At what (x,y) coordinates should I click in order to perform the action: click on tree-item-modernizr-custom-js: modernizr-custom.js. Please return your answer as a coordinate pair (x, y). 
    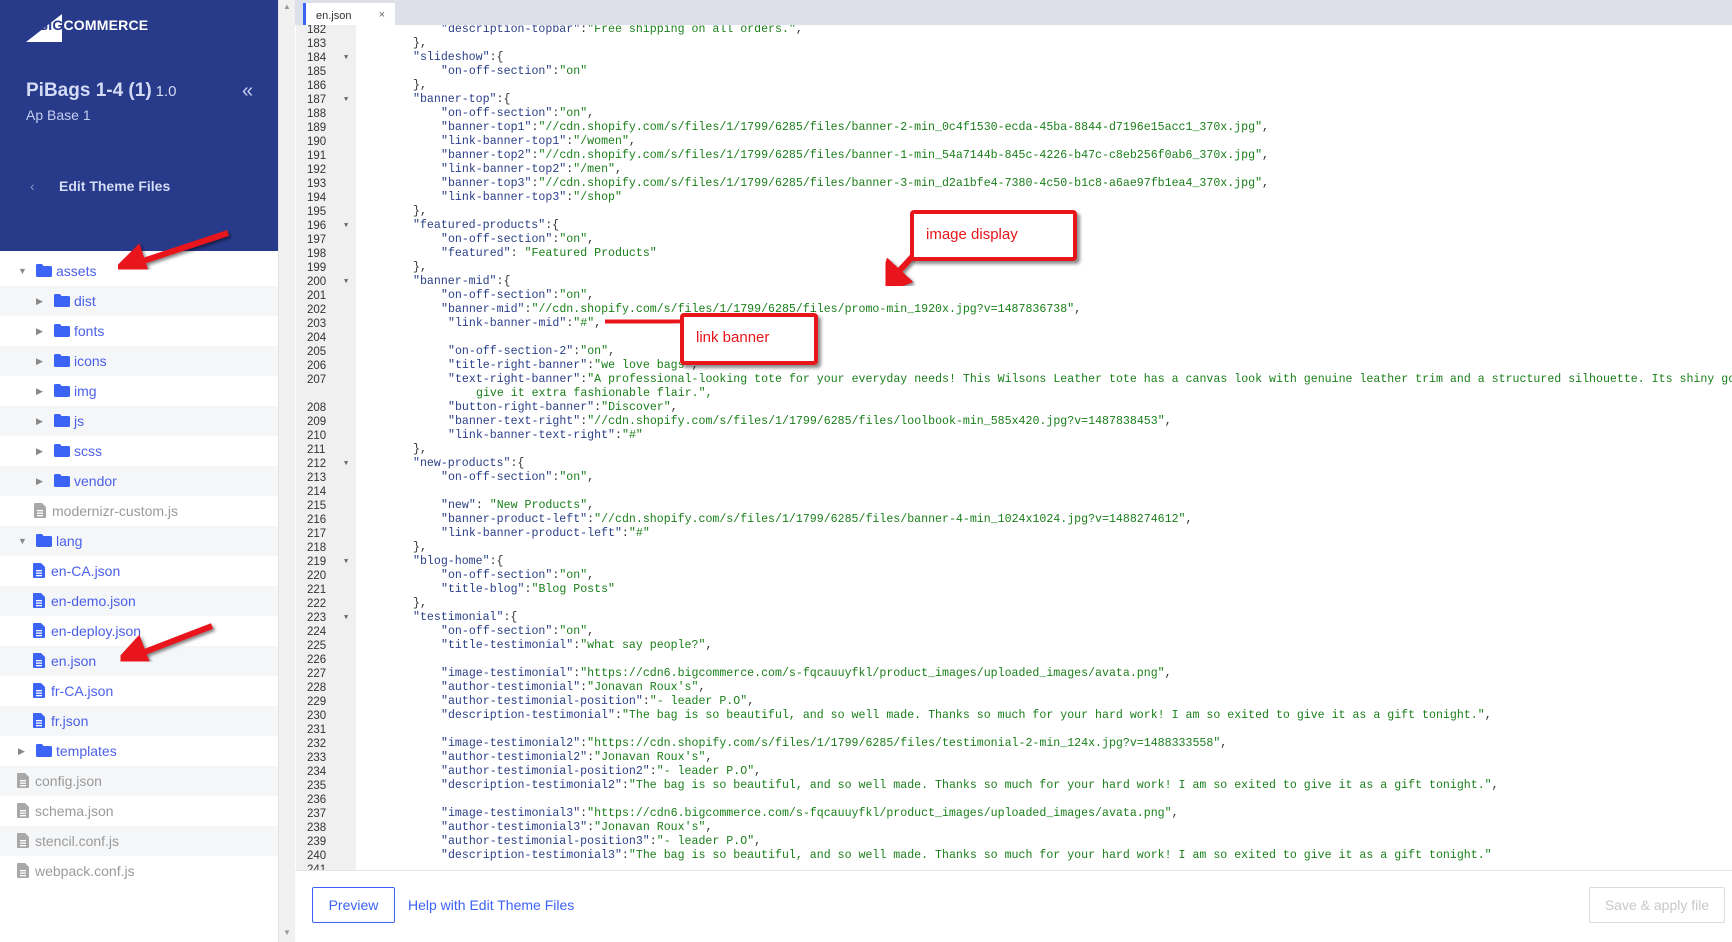
    Looking at the image, I should click on (139, 511).